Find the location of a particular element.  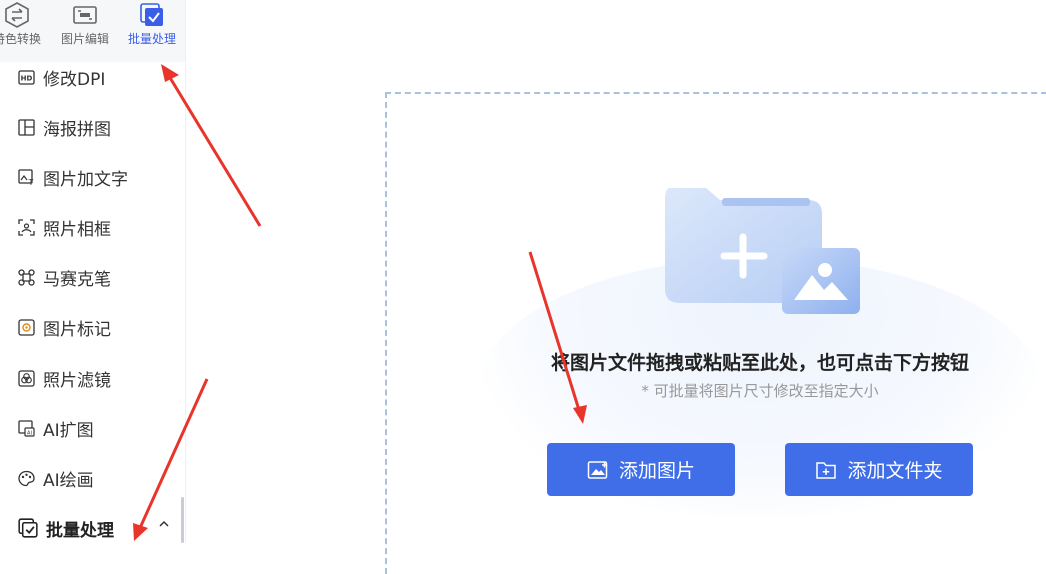

sidebar-item-label: 修改DPI is located at coordinates (74, 79).